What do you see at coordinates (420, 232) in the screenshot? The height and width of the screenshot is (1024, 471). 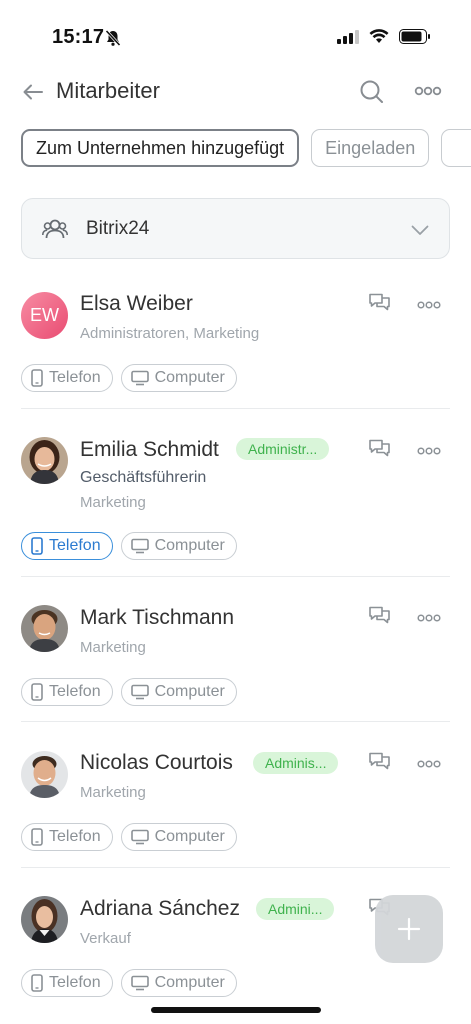 I see `chevron-down-icon` at bounding box center [420, 232].